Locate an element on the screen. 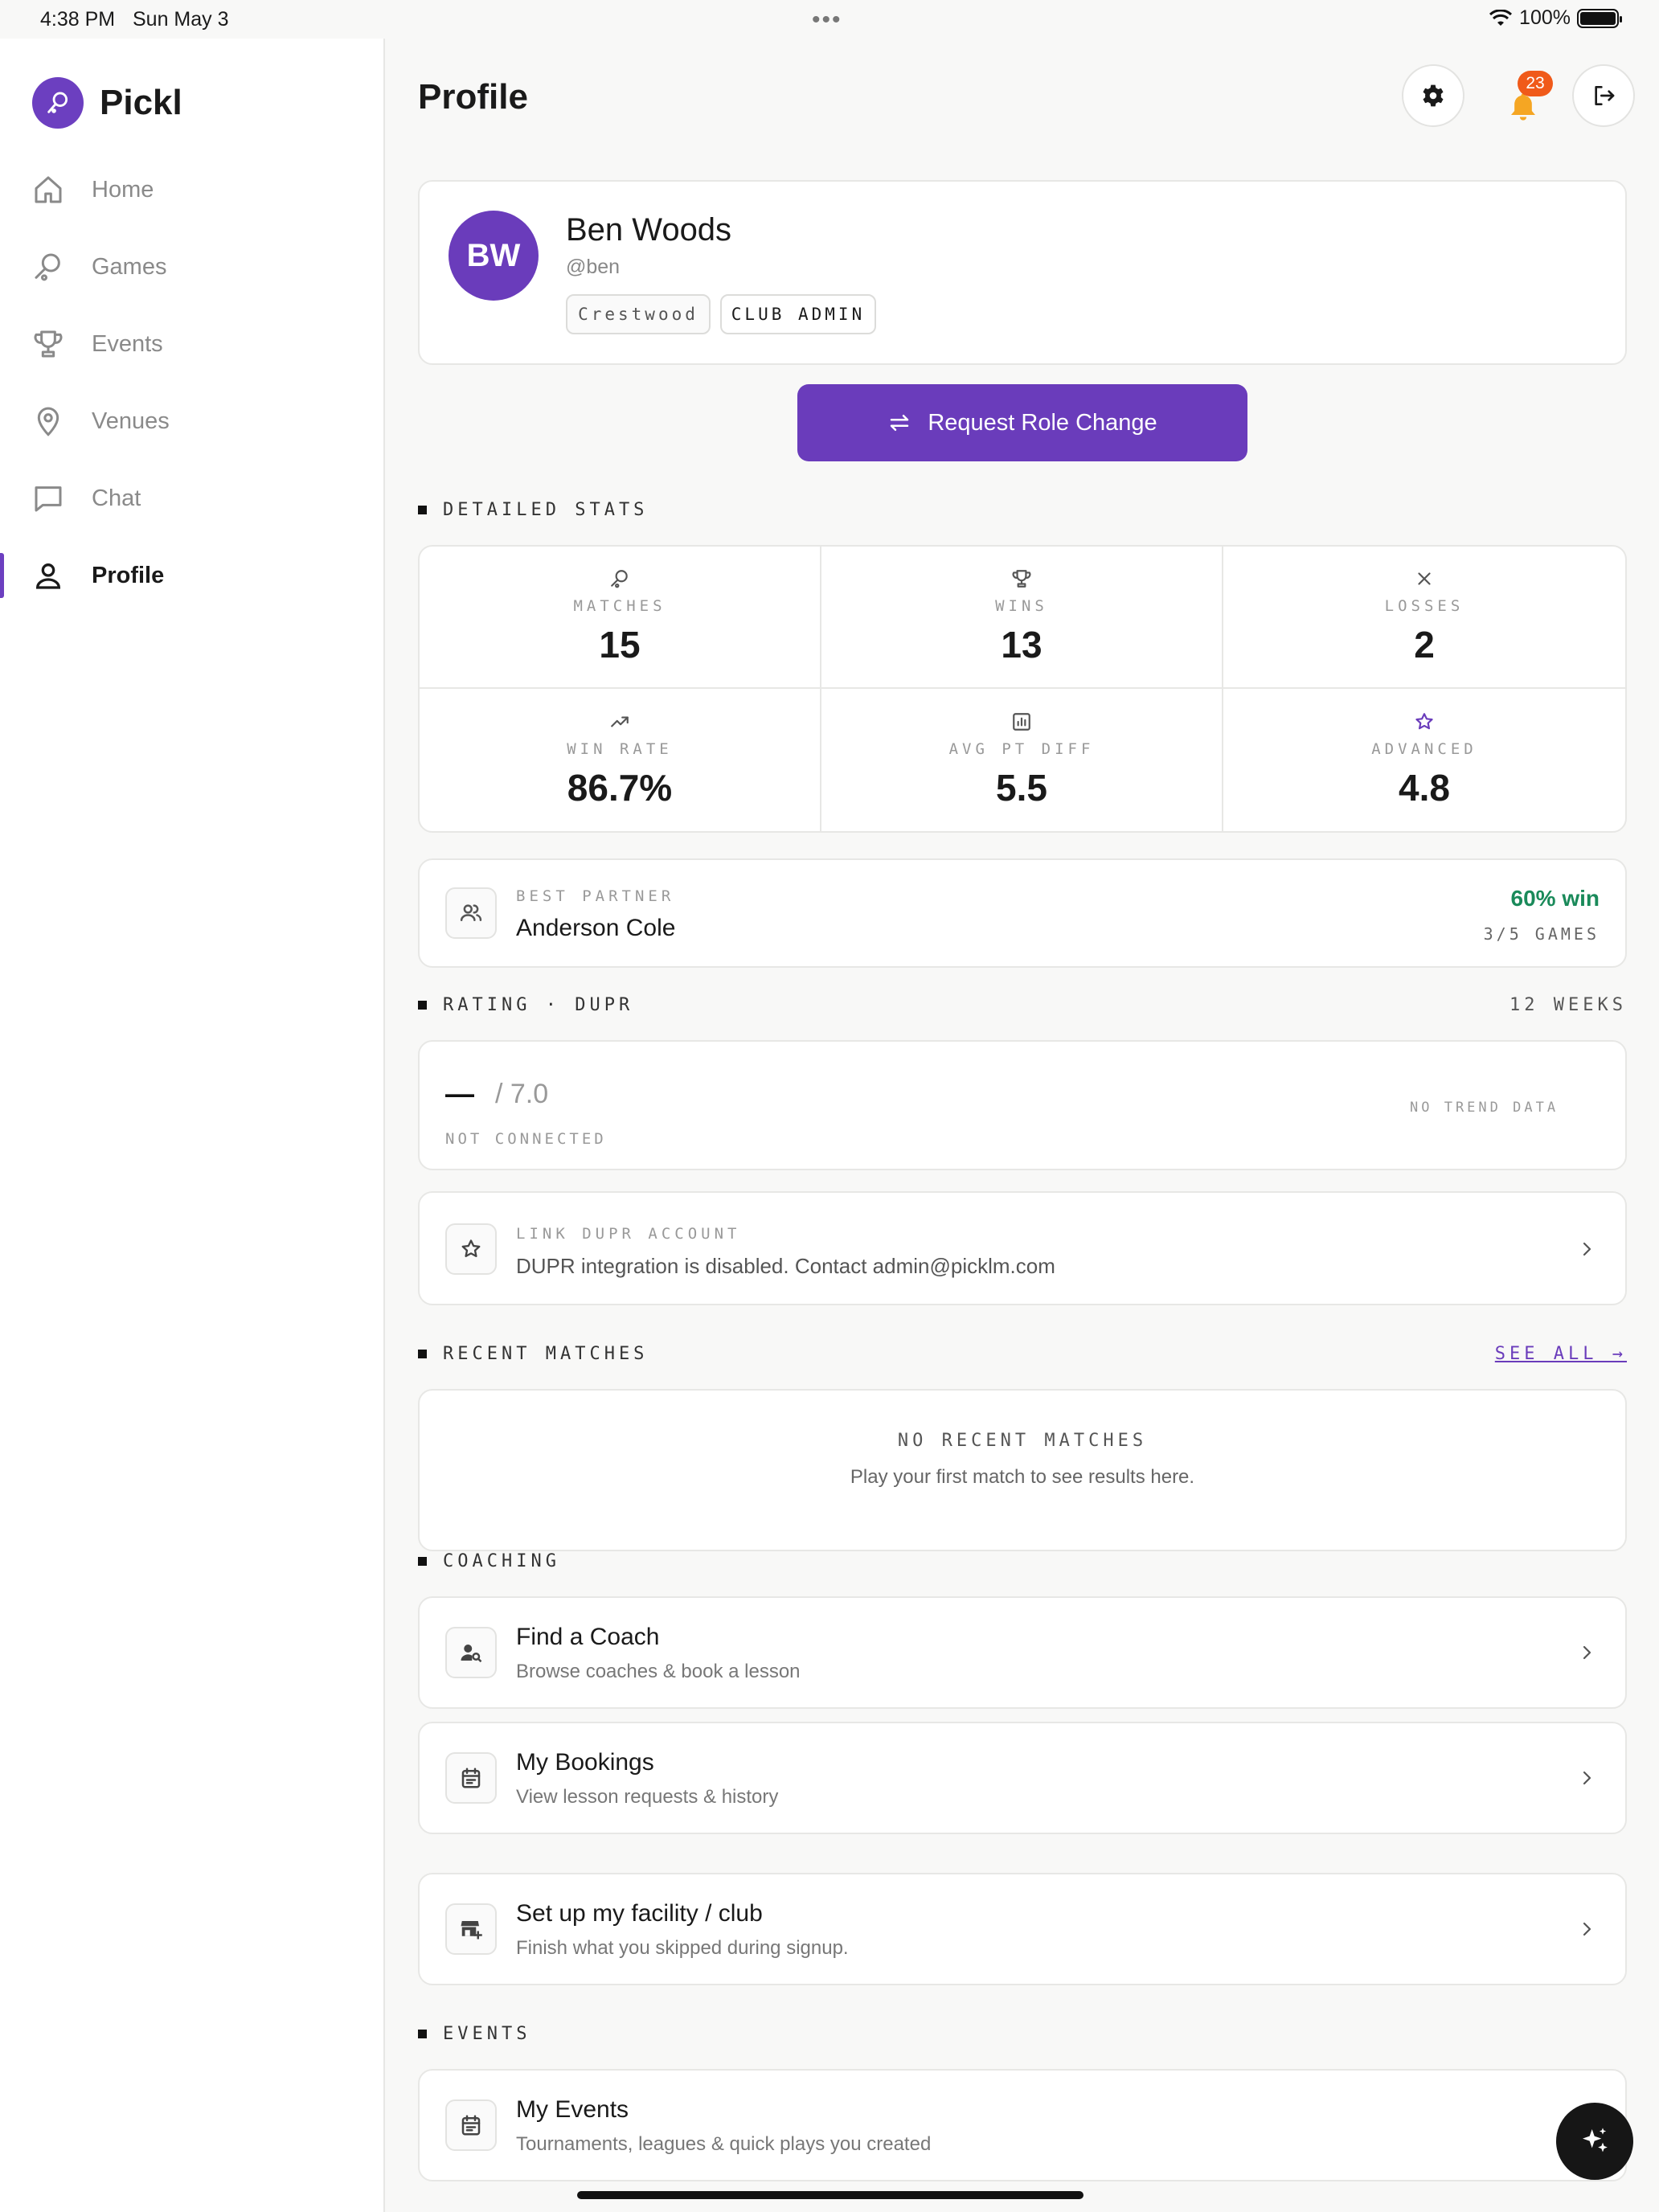  section-title: DETAILED STATS is located at coordinates (546, 510).